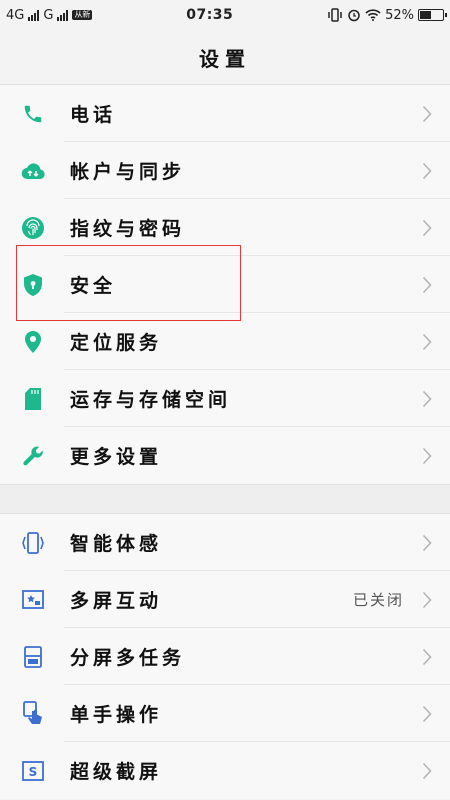 This screenshot has height=800, width=450. I want to click on wifi-icon, so click(373, 15).